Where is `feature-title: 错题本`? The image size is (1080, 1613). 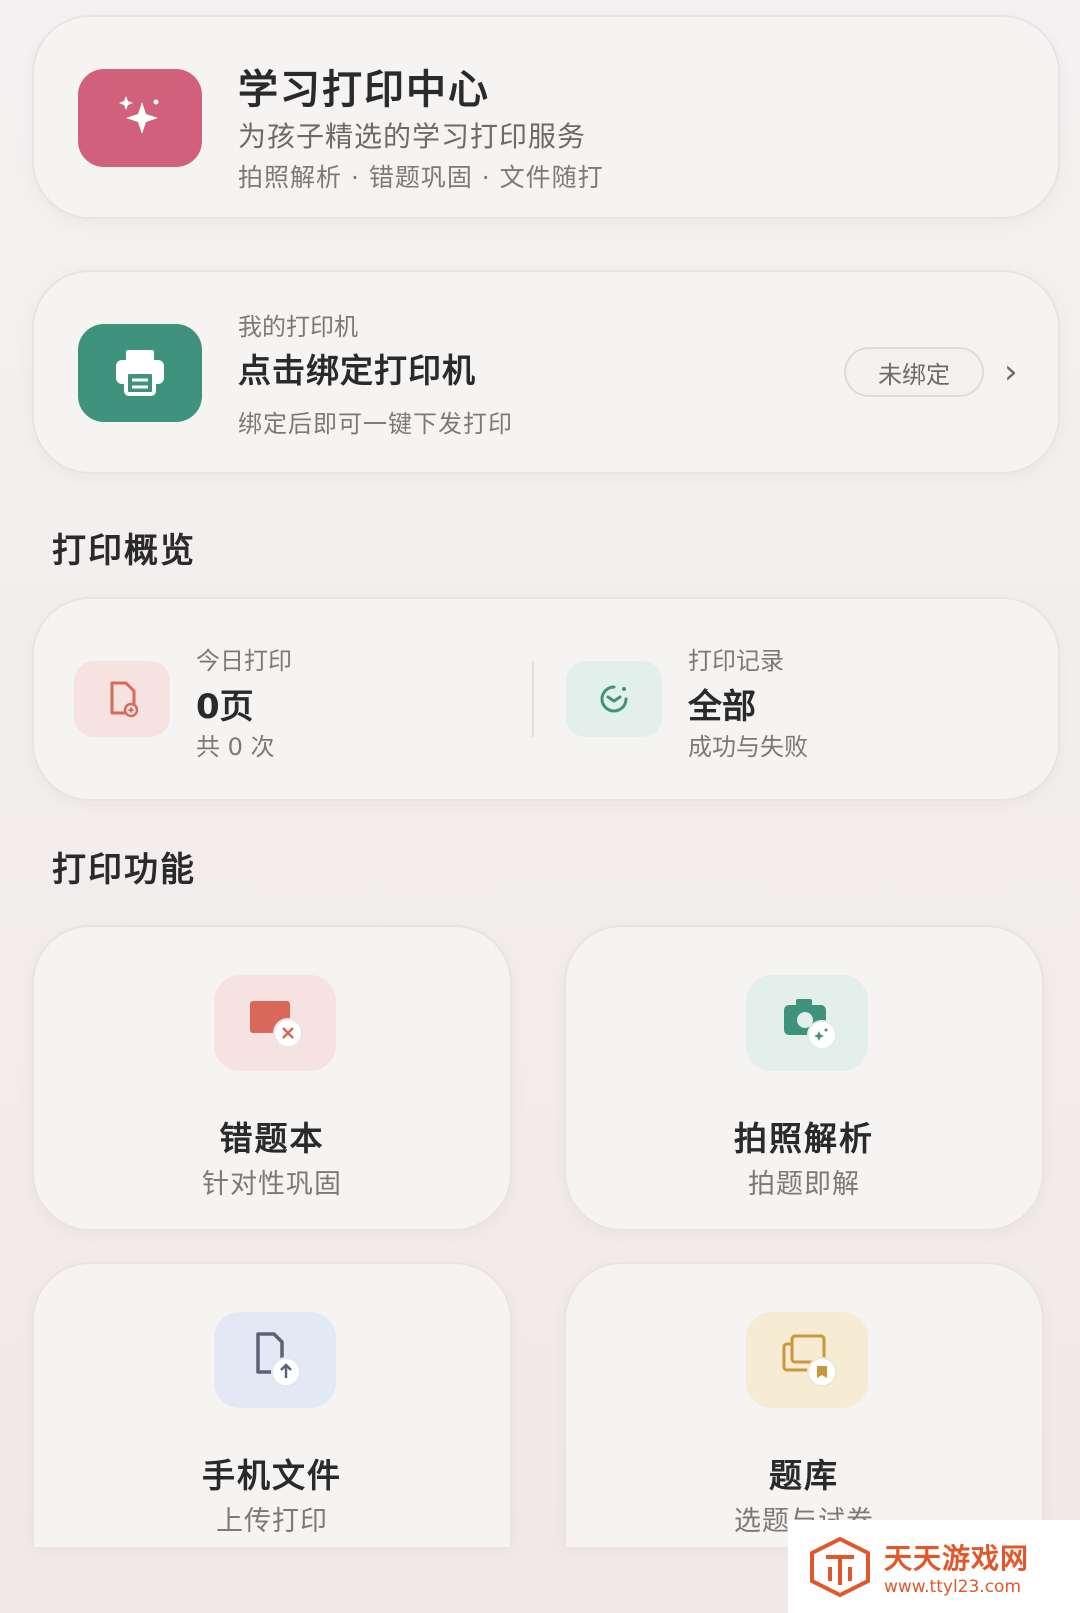 feature-title: 错题本 is located at coordinates (272, 1138).